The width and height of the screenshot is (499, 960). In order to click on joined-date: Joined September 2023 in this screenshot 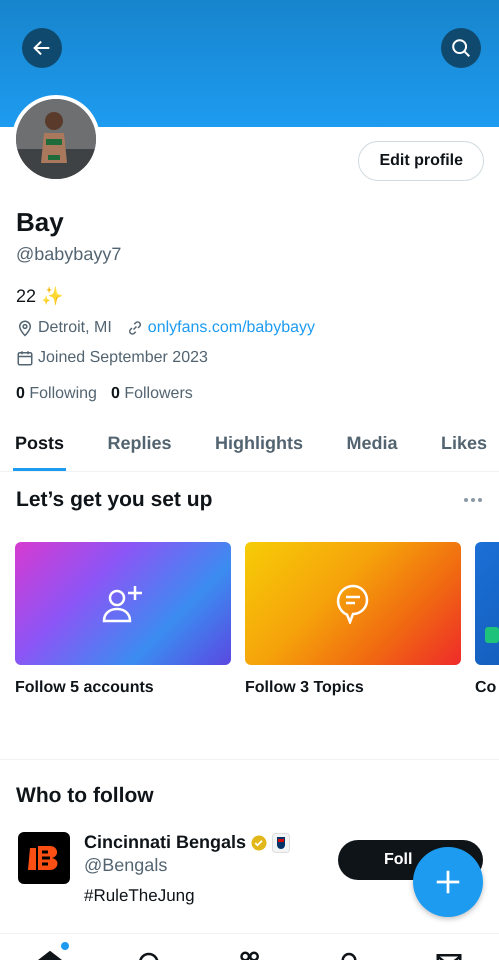, I will do `click(123, 358)`.